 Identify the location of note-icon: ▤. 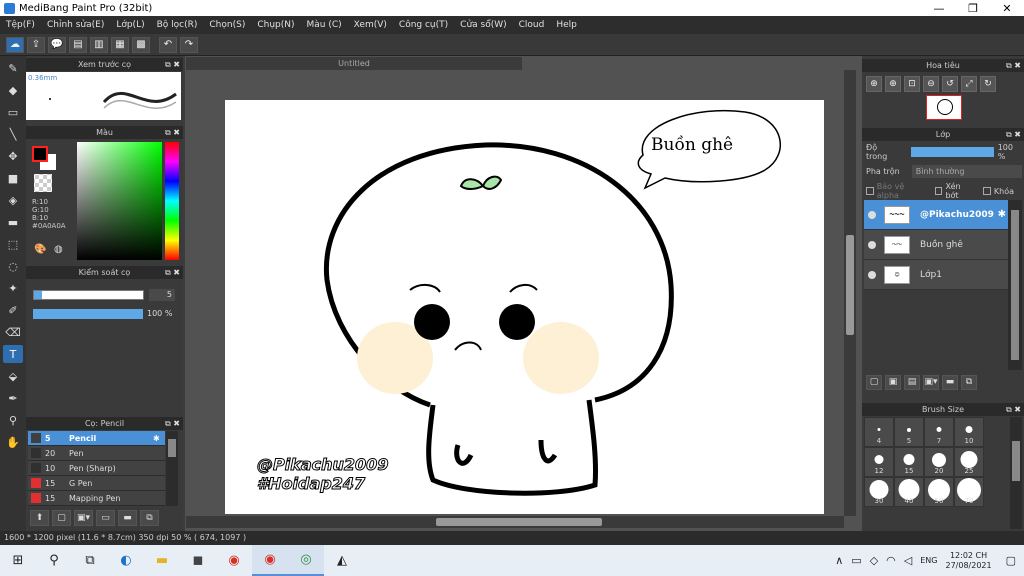
(78, 44).